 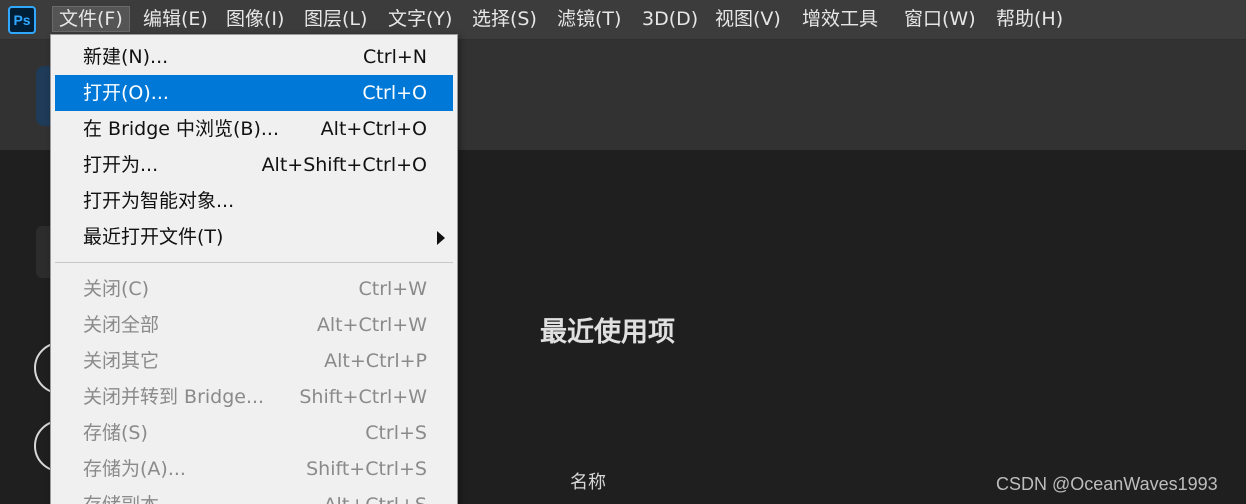 What do you see at coordinates (366, 469) in the screenshot?
I see `menu-item-shortcut: Shift+Ctrl+S` at bounding box center [366, 469].